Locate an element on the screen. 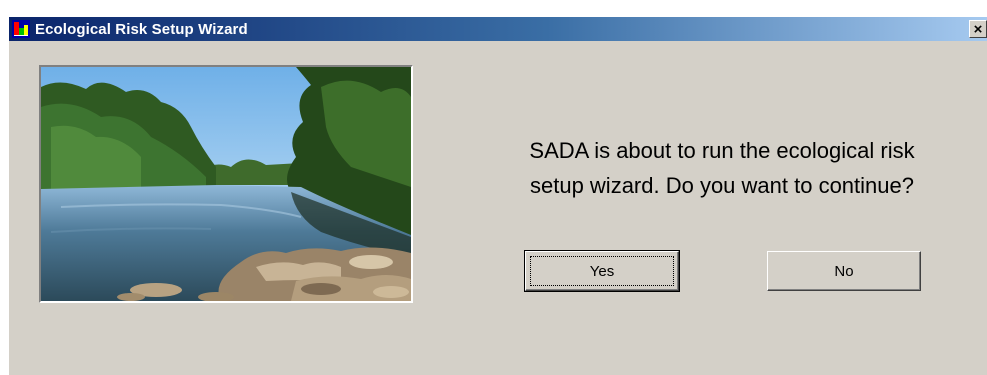 The width and height of the screenshot is (987, 375). yes-button: Yes is located at coordinates (602, 271).